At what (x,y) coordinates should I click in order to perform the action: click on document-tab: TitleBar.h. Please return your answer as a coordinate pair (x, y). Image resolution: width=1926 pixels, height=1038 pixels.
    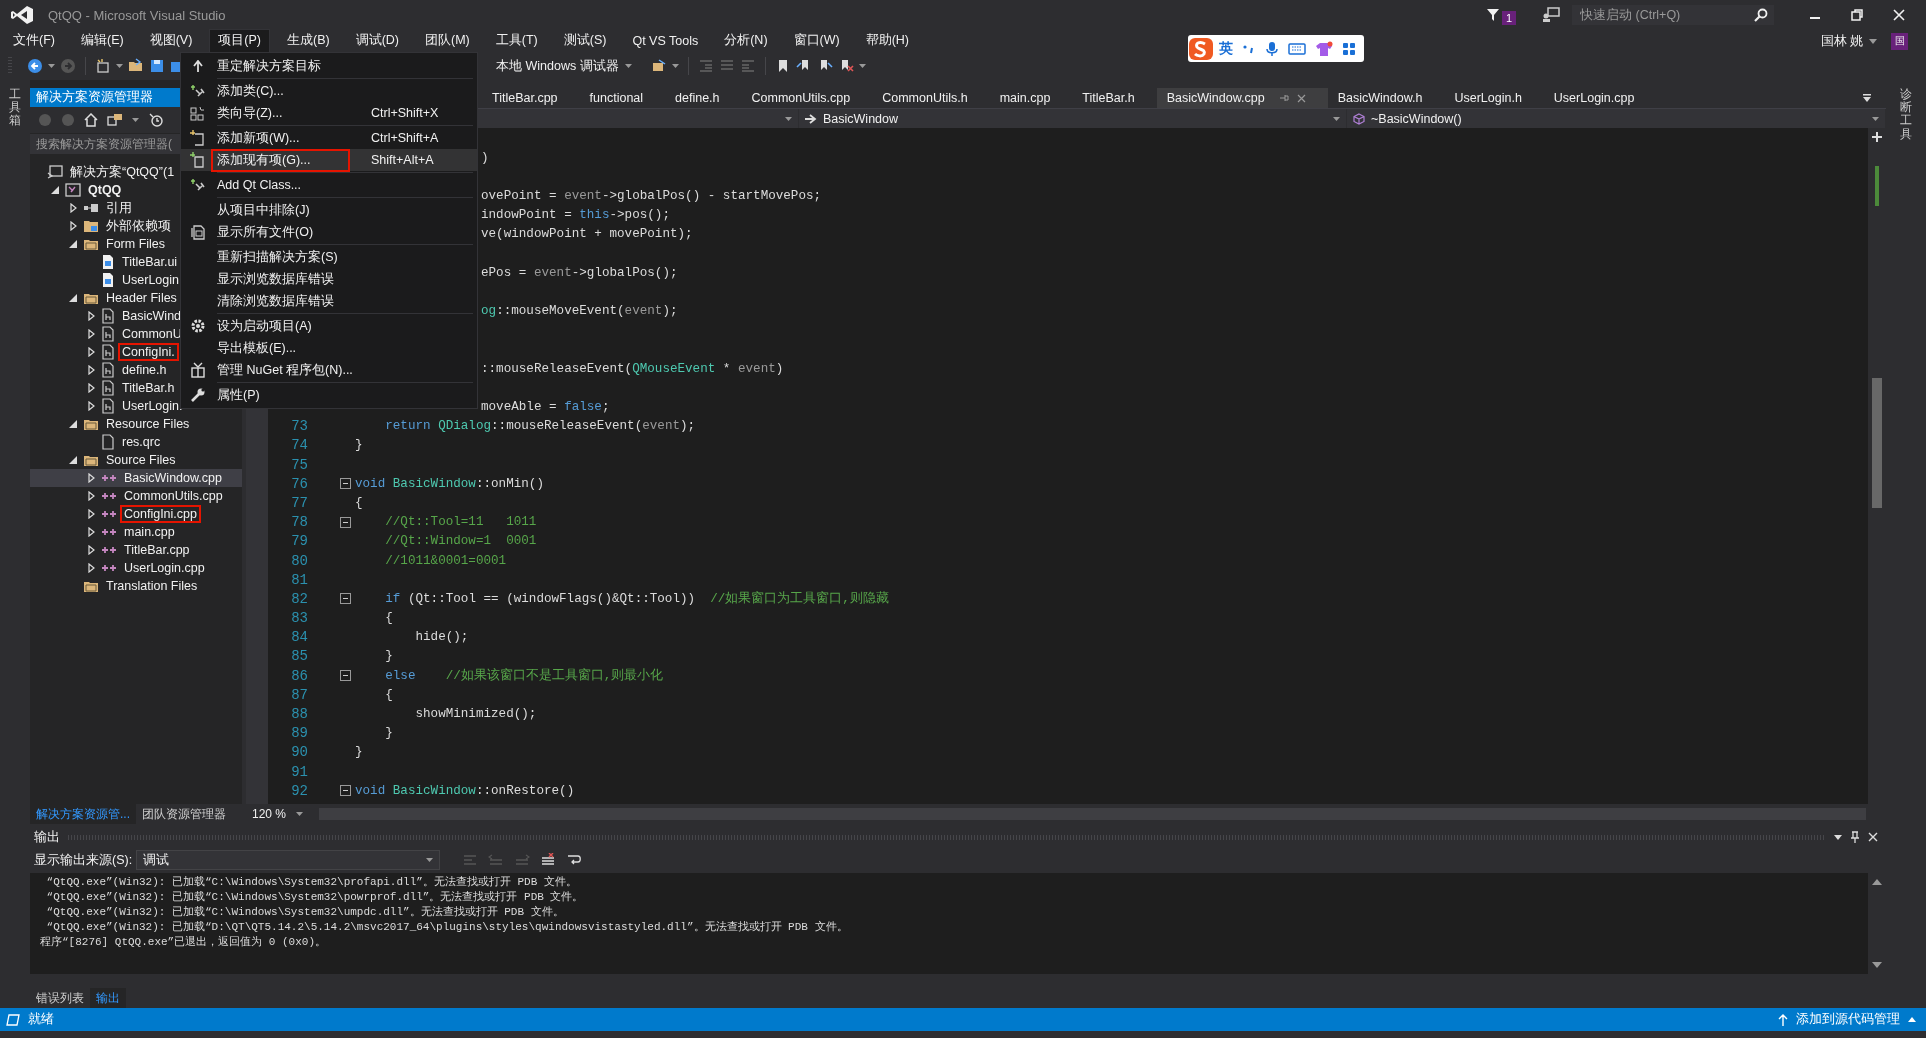
    Looking at the image, I should click on (1114, 98).